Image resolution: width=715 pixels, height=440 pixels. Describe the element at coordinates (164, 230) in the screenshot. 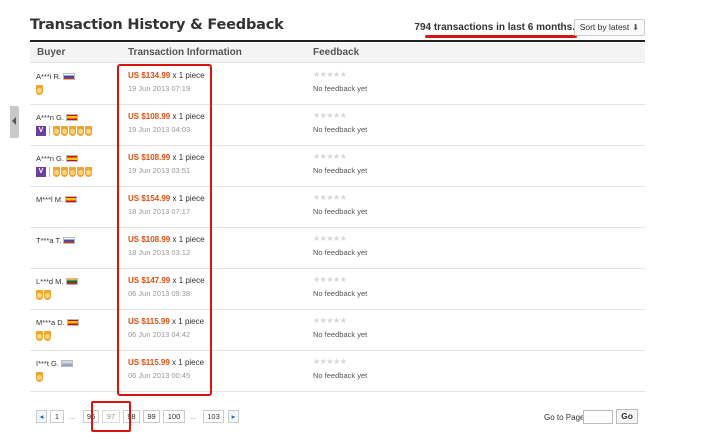

I see `transaction-highlight-box` at that location.